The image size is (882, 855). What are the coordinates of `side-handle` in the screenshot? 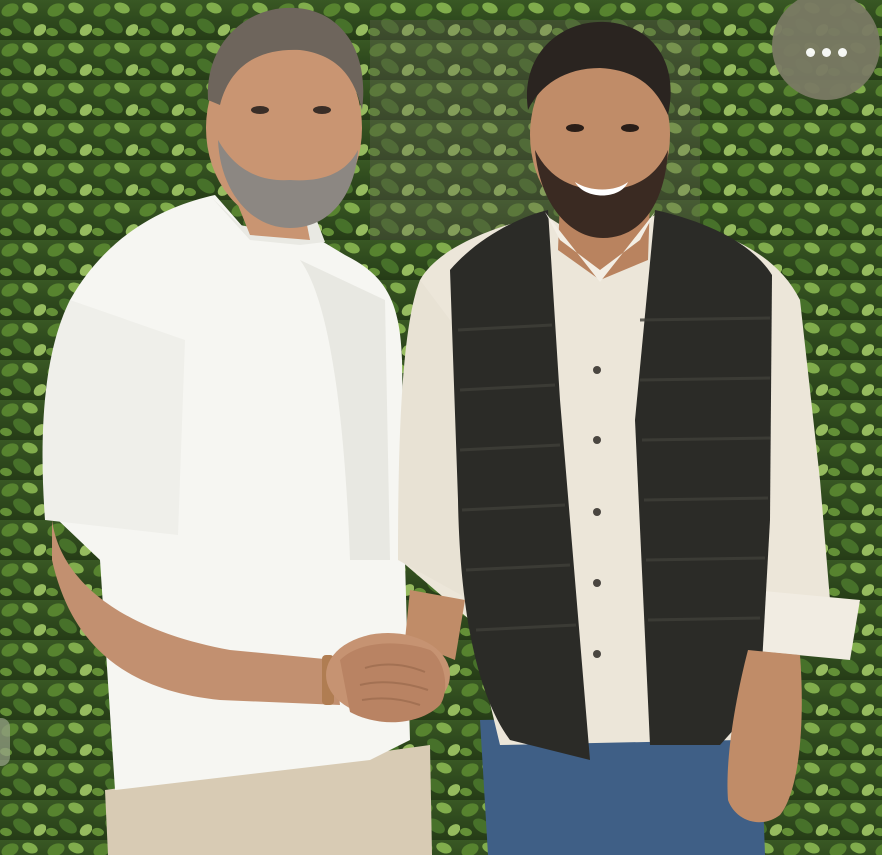 It's located at (5, 742).